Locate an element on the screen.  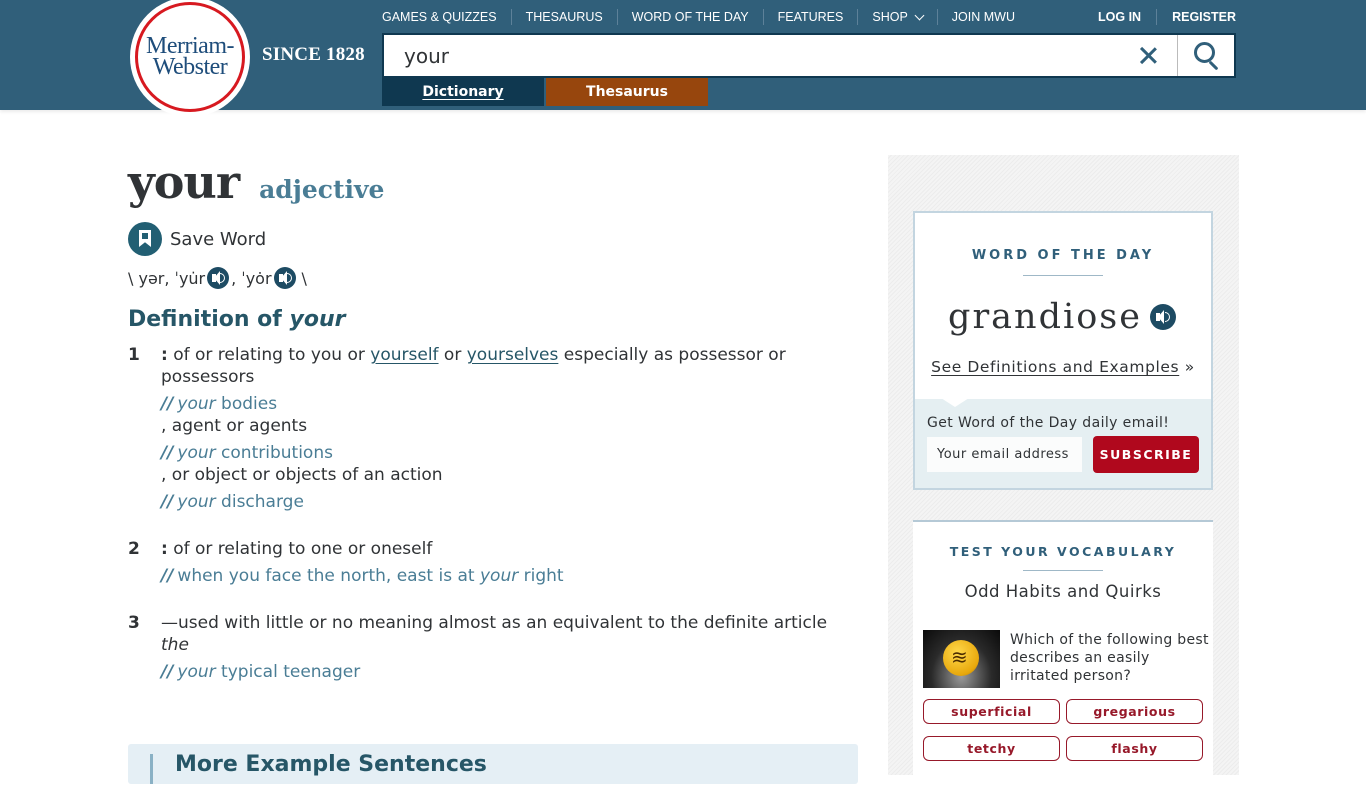
more-examples-title: More Example Sentences is located at coordinates (331, 764).